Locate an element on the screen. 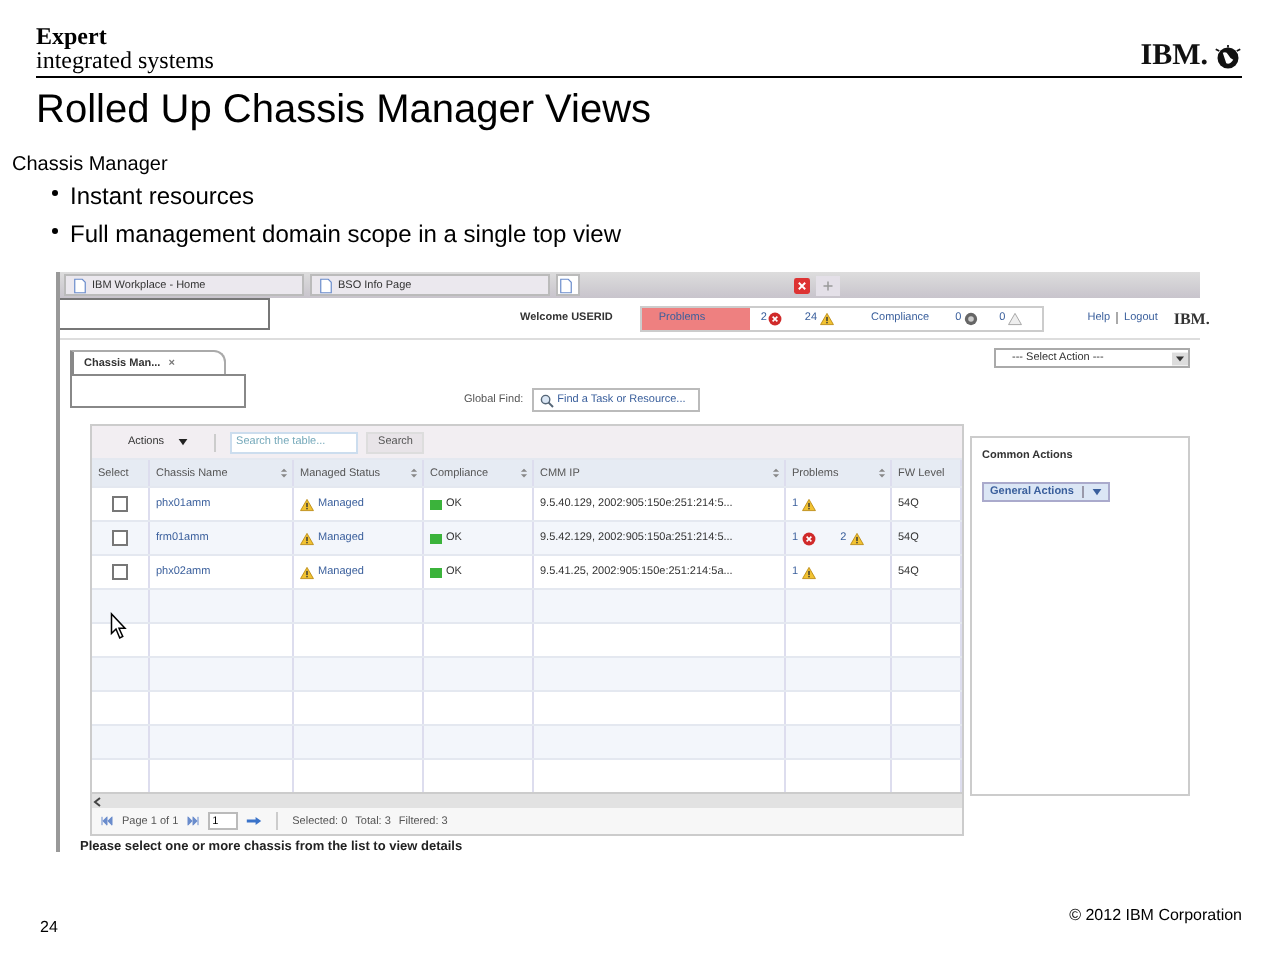 The width and height of the screenshot is (1276, 958). go-arrow-icon is located at coordinates (254, 821).